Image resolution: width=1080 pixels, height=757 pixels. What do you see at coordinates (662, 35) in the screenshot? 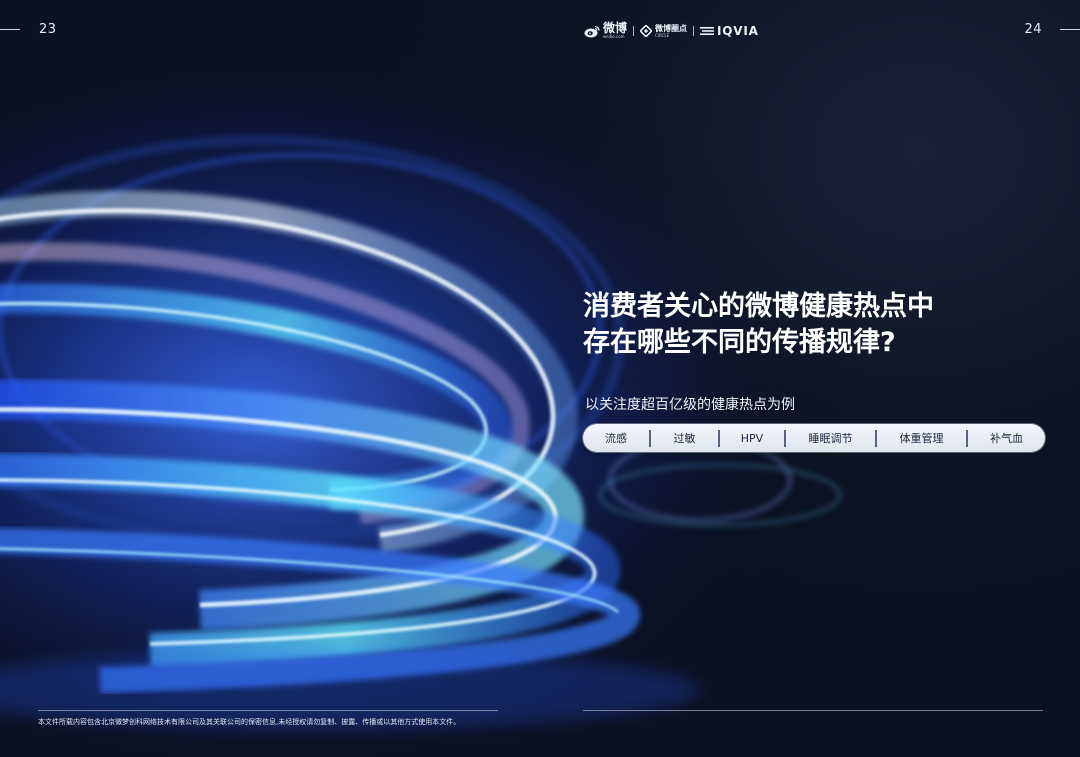
I see `circle-logo-subtext: CIRCLE` at bounding box center [662, 35].